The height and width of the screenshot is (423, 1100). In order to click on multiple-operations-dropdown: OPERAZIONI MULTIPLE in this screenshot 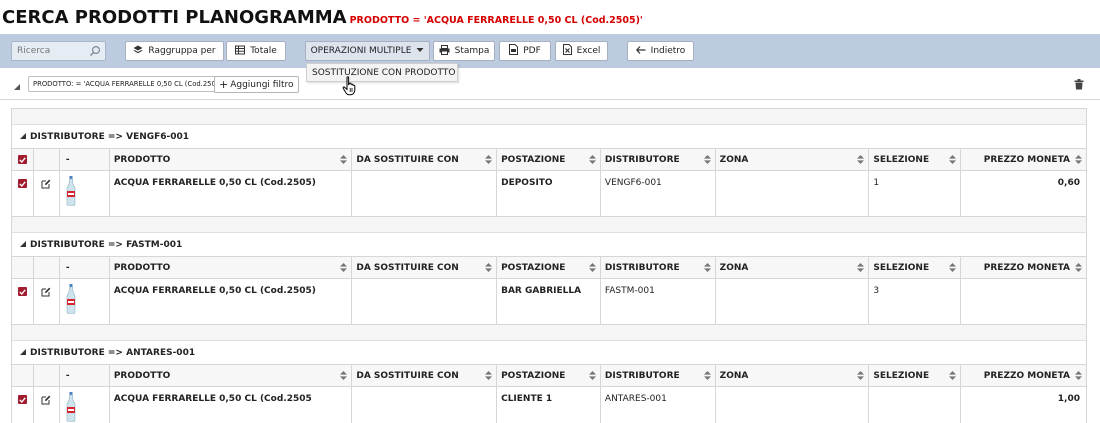, I will do `click(367, 51)`.